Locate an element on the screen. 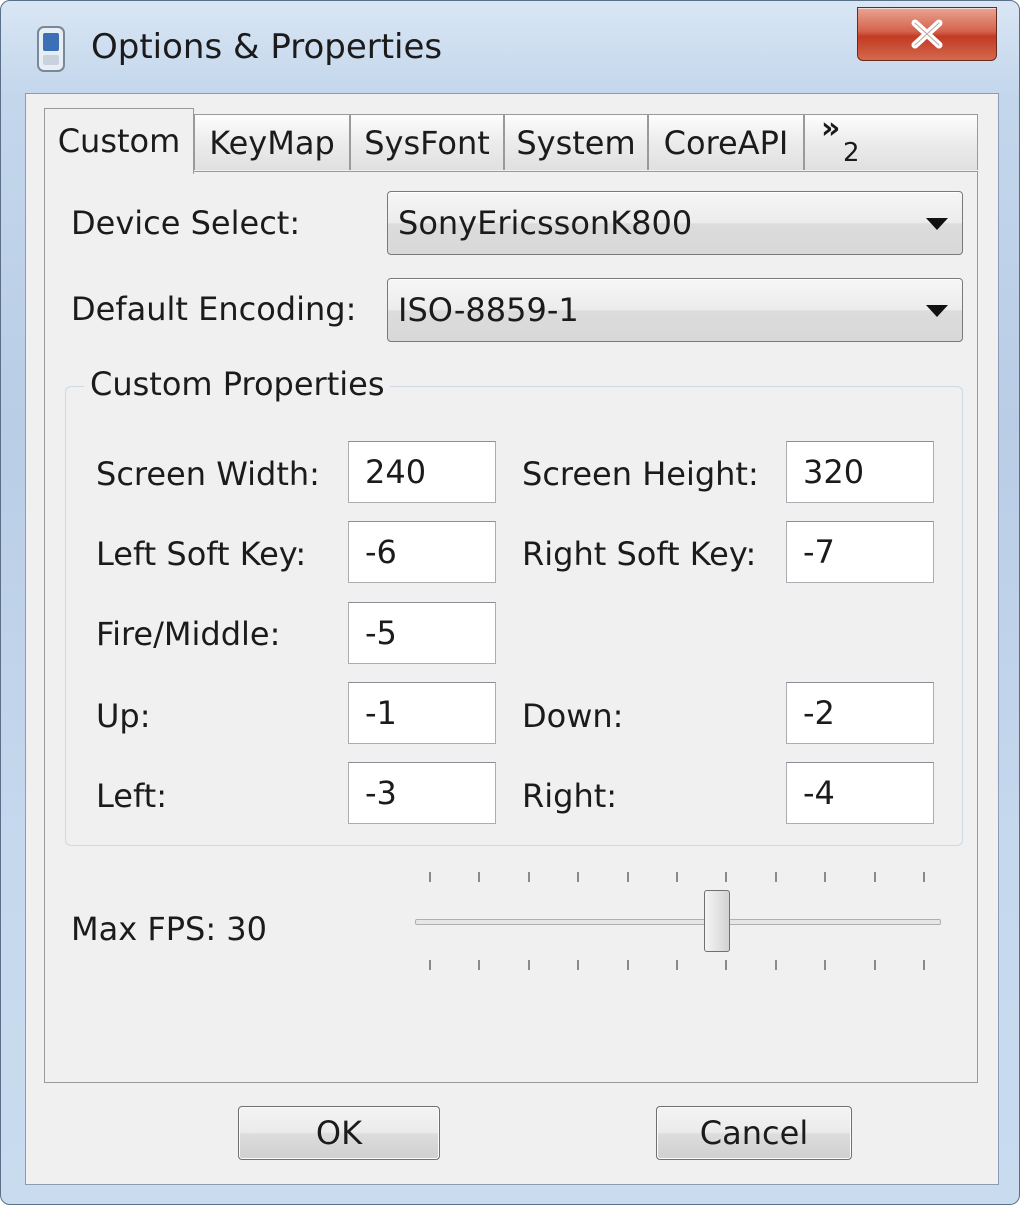  left-soft-key-input: -6 is located at coordinates (422, 552).